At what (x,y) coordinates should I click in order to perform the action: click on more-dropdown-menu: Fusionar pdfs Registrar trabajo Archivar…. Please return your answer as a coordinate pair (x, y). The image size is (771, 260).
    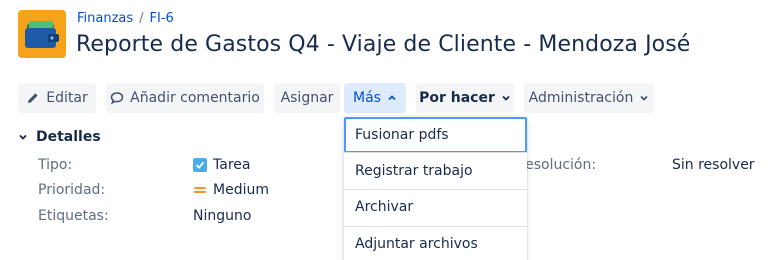
    Looking at the image, I should click on (435, 188).